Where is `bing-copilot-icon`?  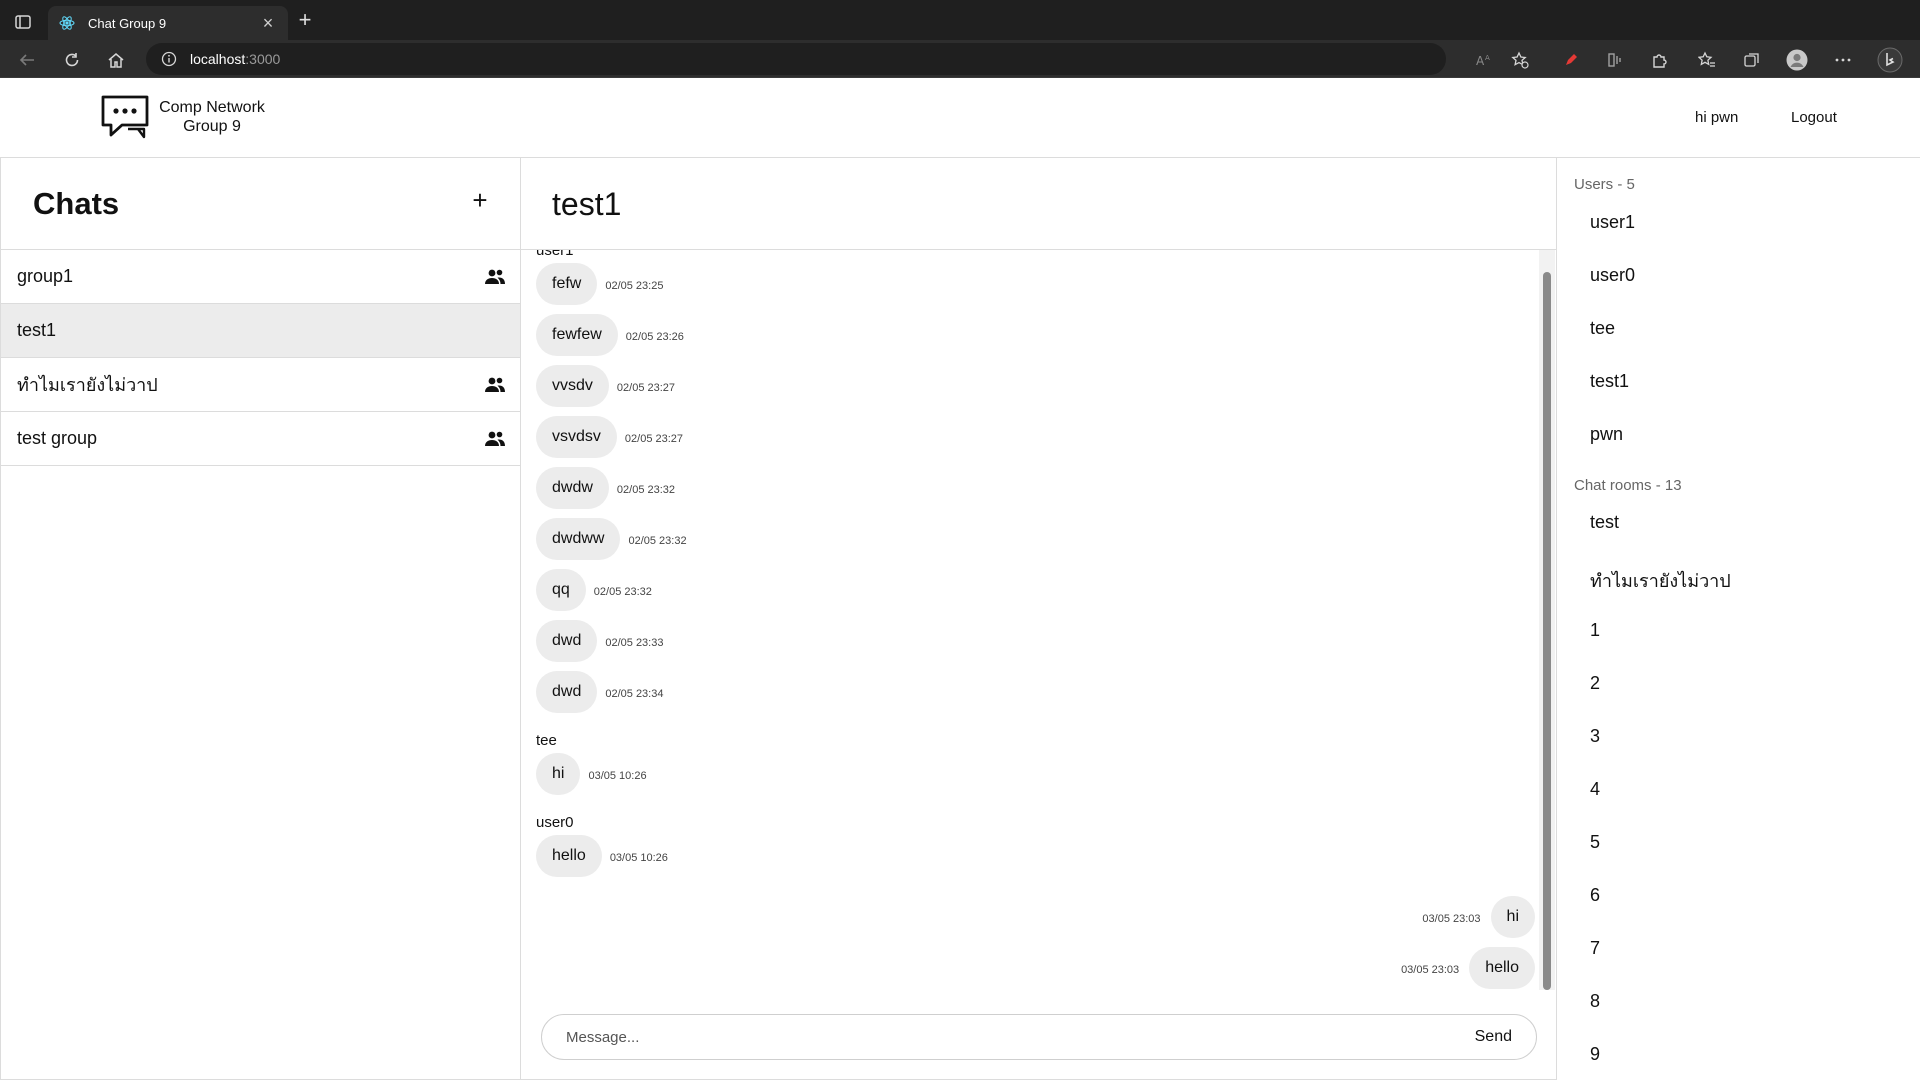
bing-copilot-icon is located at coordinates (1890, 60).